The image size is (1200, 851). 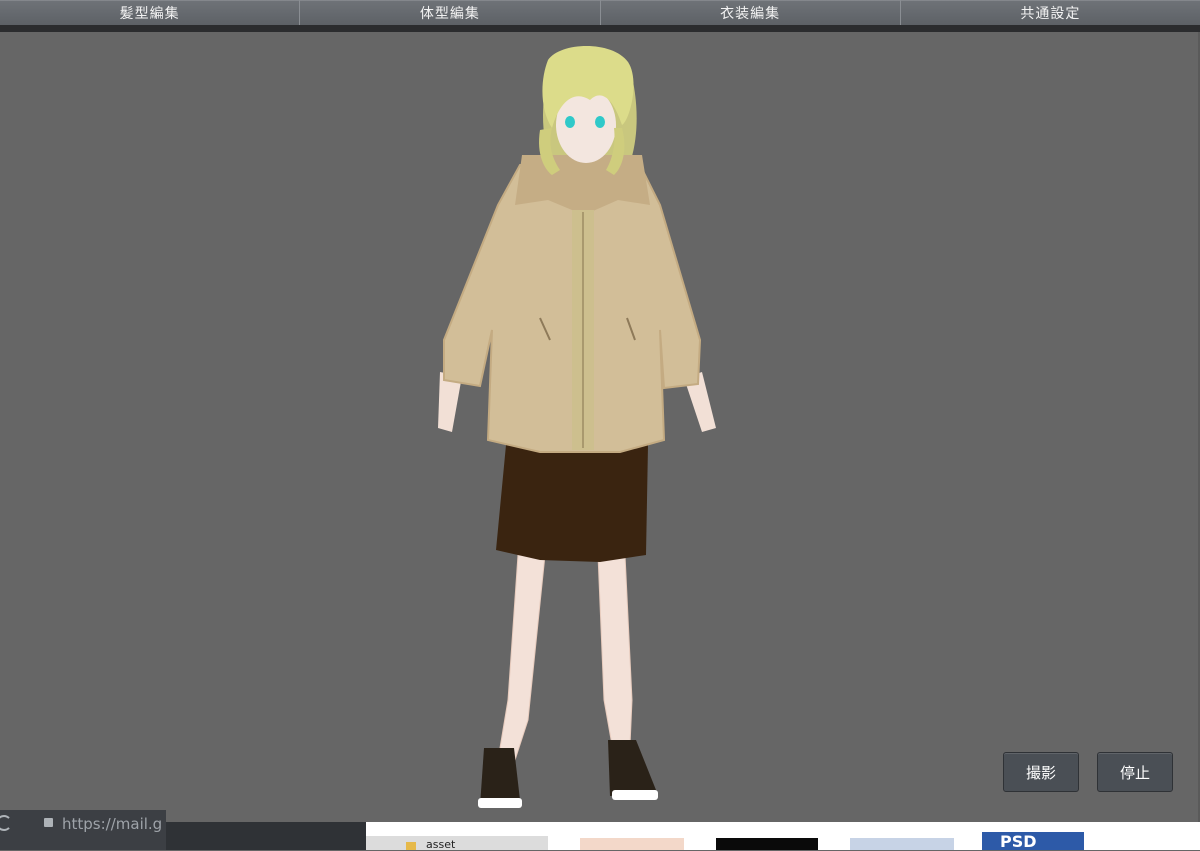 I want to click on psd-file-icon: PSD, so click(x=1026, y=841).